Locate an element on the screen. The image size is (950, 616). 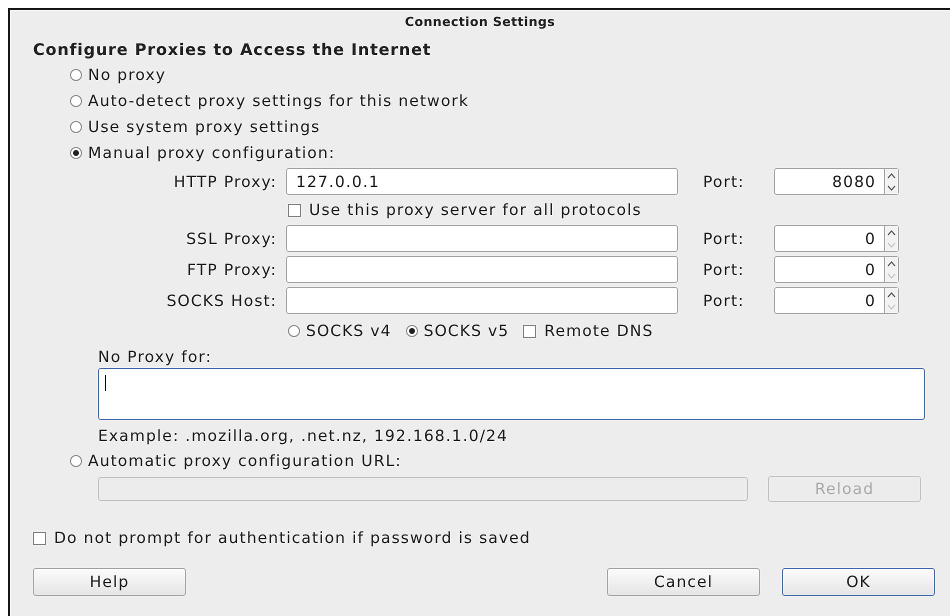
field-label: SOCKS Host: is located at coordinates (222, 301).